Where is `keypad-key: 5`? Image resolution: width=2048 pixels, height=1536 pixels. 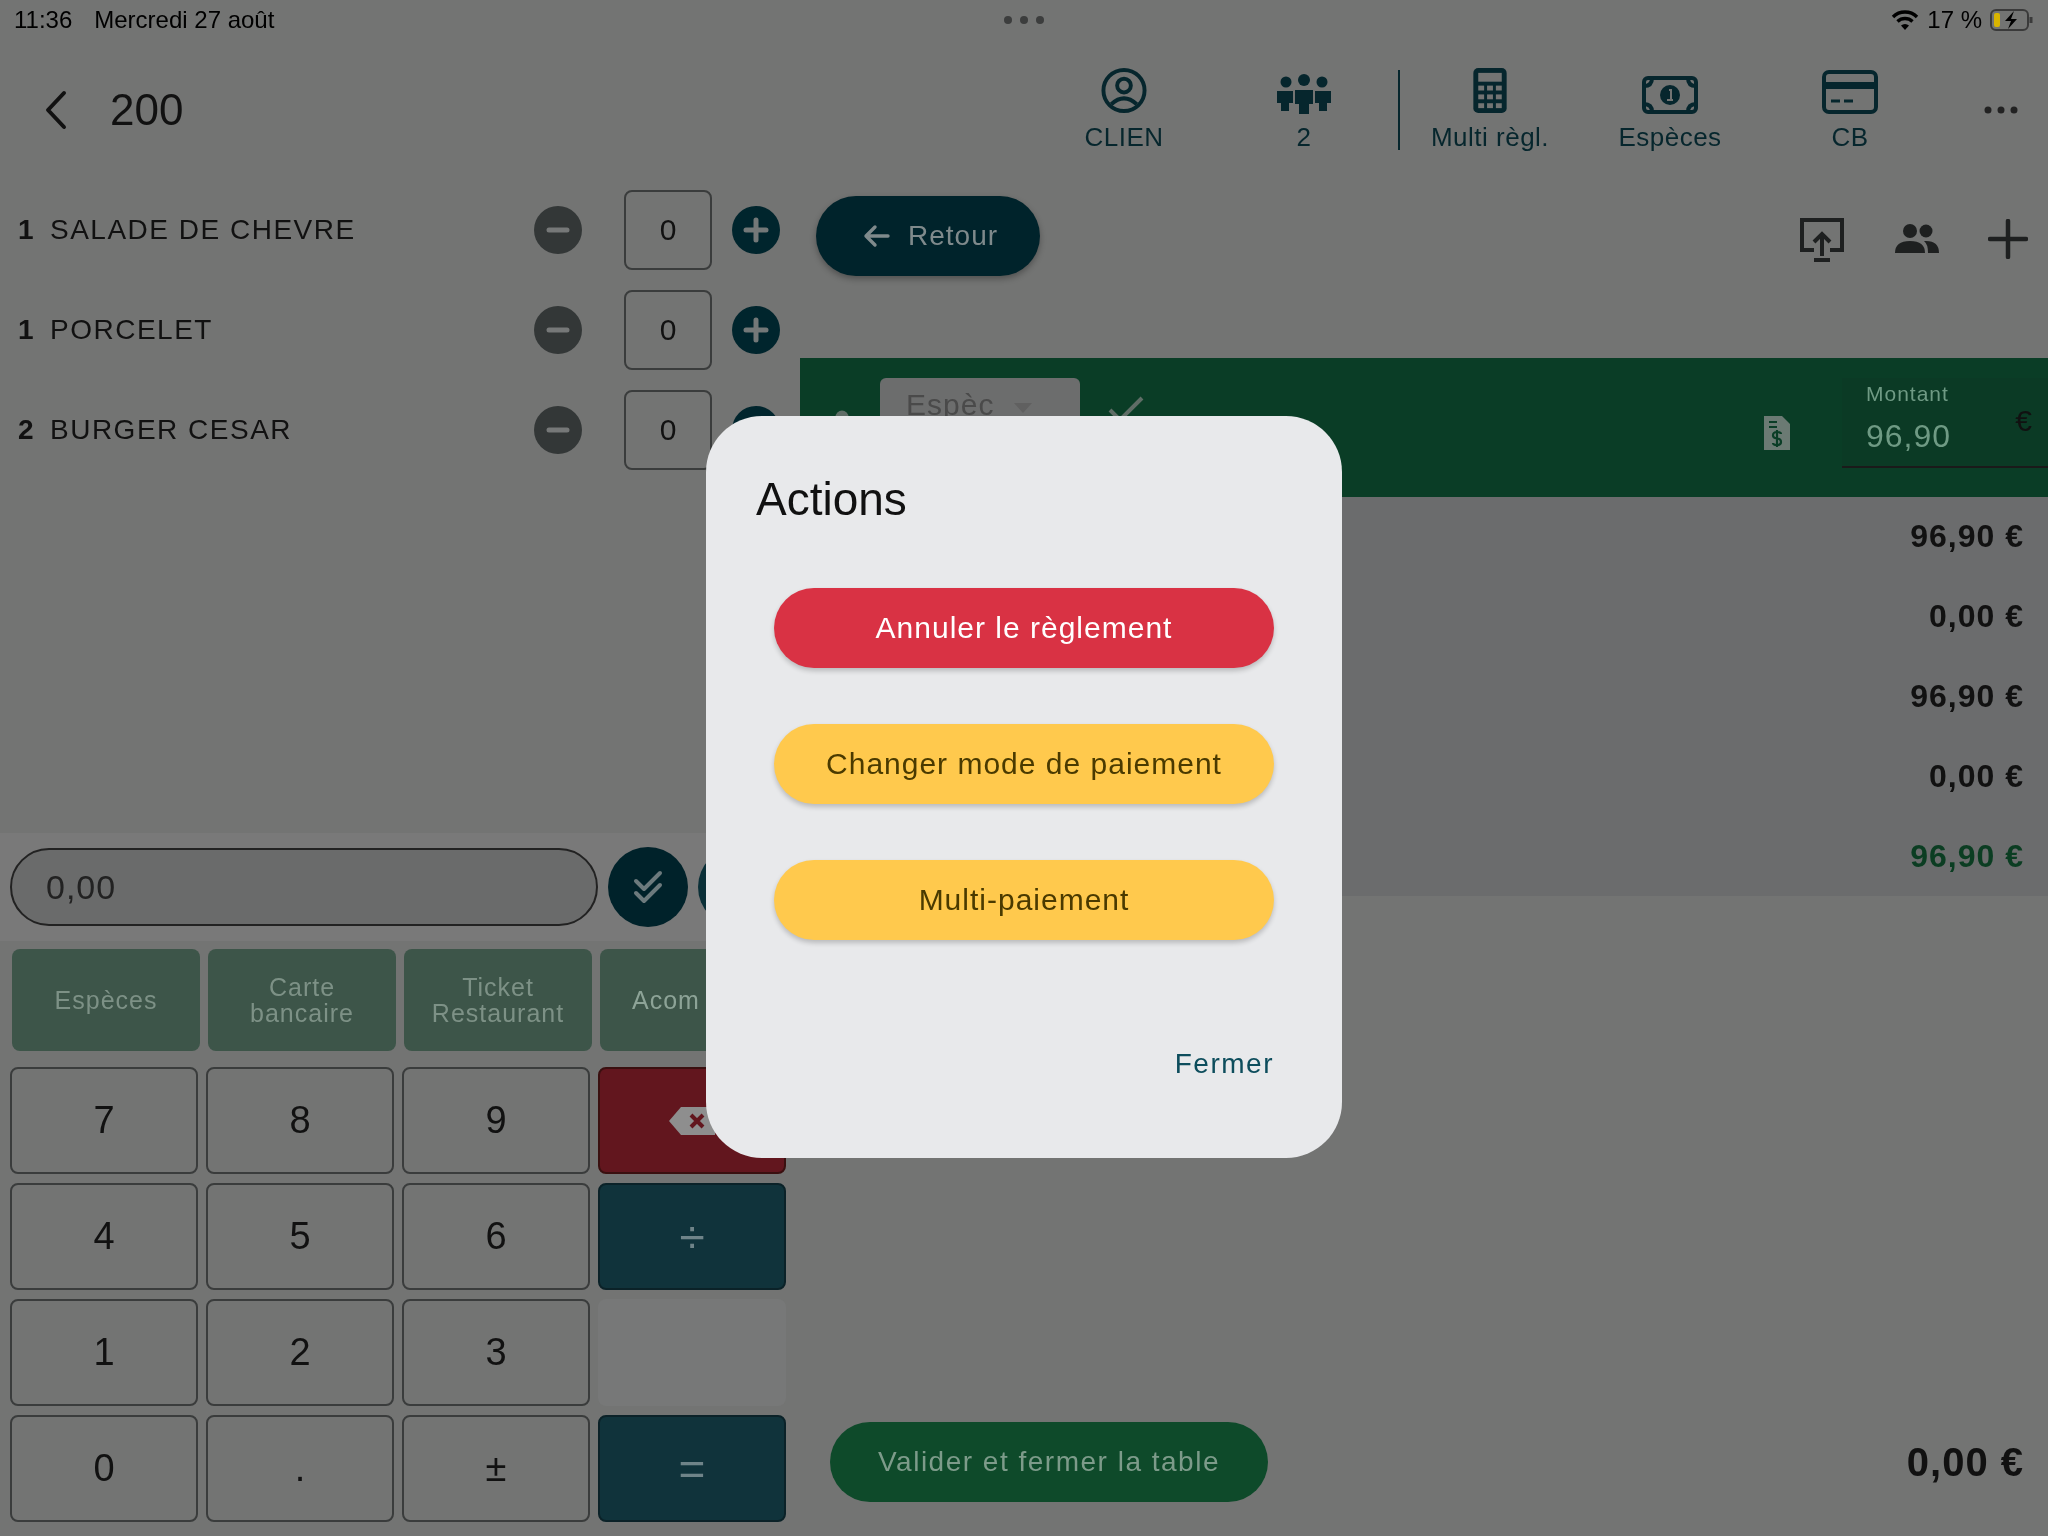 keypad-key: 5 is located at coordinates (300, 1236).